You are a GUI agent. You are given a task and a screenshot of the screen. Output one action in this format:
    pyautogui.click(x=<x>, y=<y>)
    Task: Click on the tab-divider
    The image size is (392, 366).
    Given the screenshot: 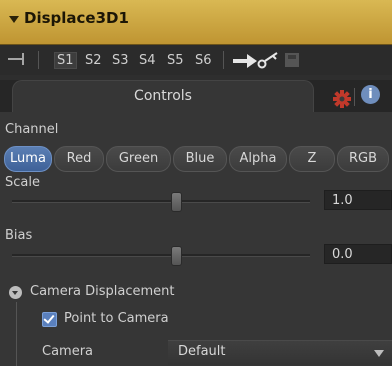 What is the action you would take?
    pyautogui.click(x=354, y=97)
    